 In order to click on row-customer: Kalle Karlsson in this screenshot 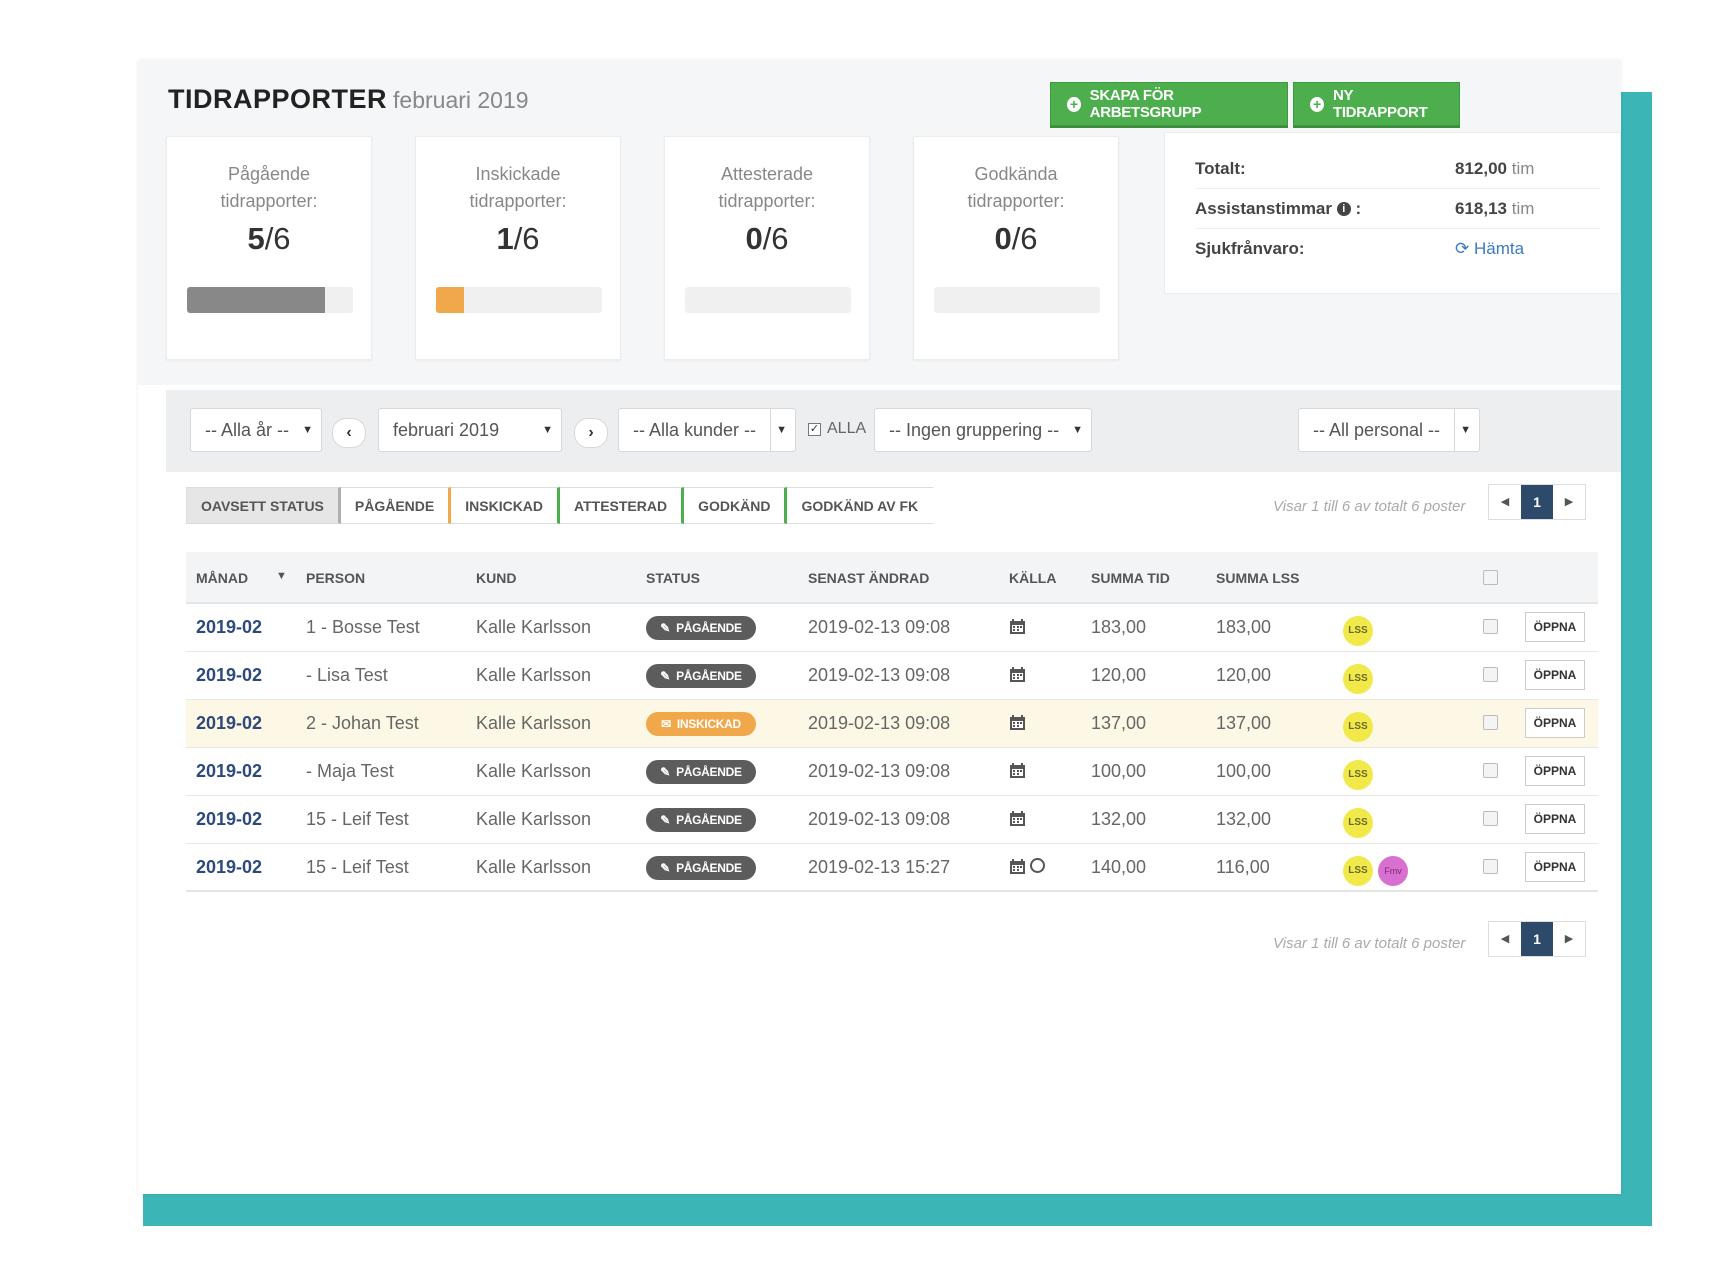, I will do `click(534, 627)`.